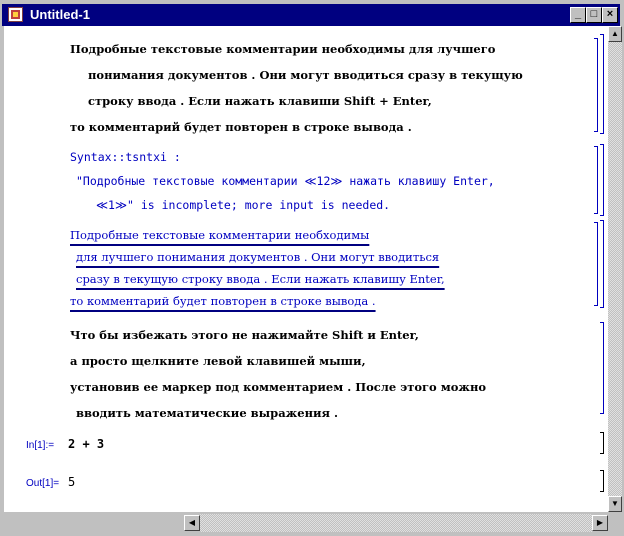 Image resolution: width=624 pixels, height=536 pixels. I want to click on syntax-message-header: Syntax::tsntxi :, so click(125, 157).